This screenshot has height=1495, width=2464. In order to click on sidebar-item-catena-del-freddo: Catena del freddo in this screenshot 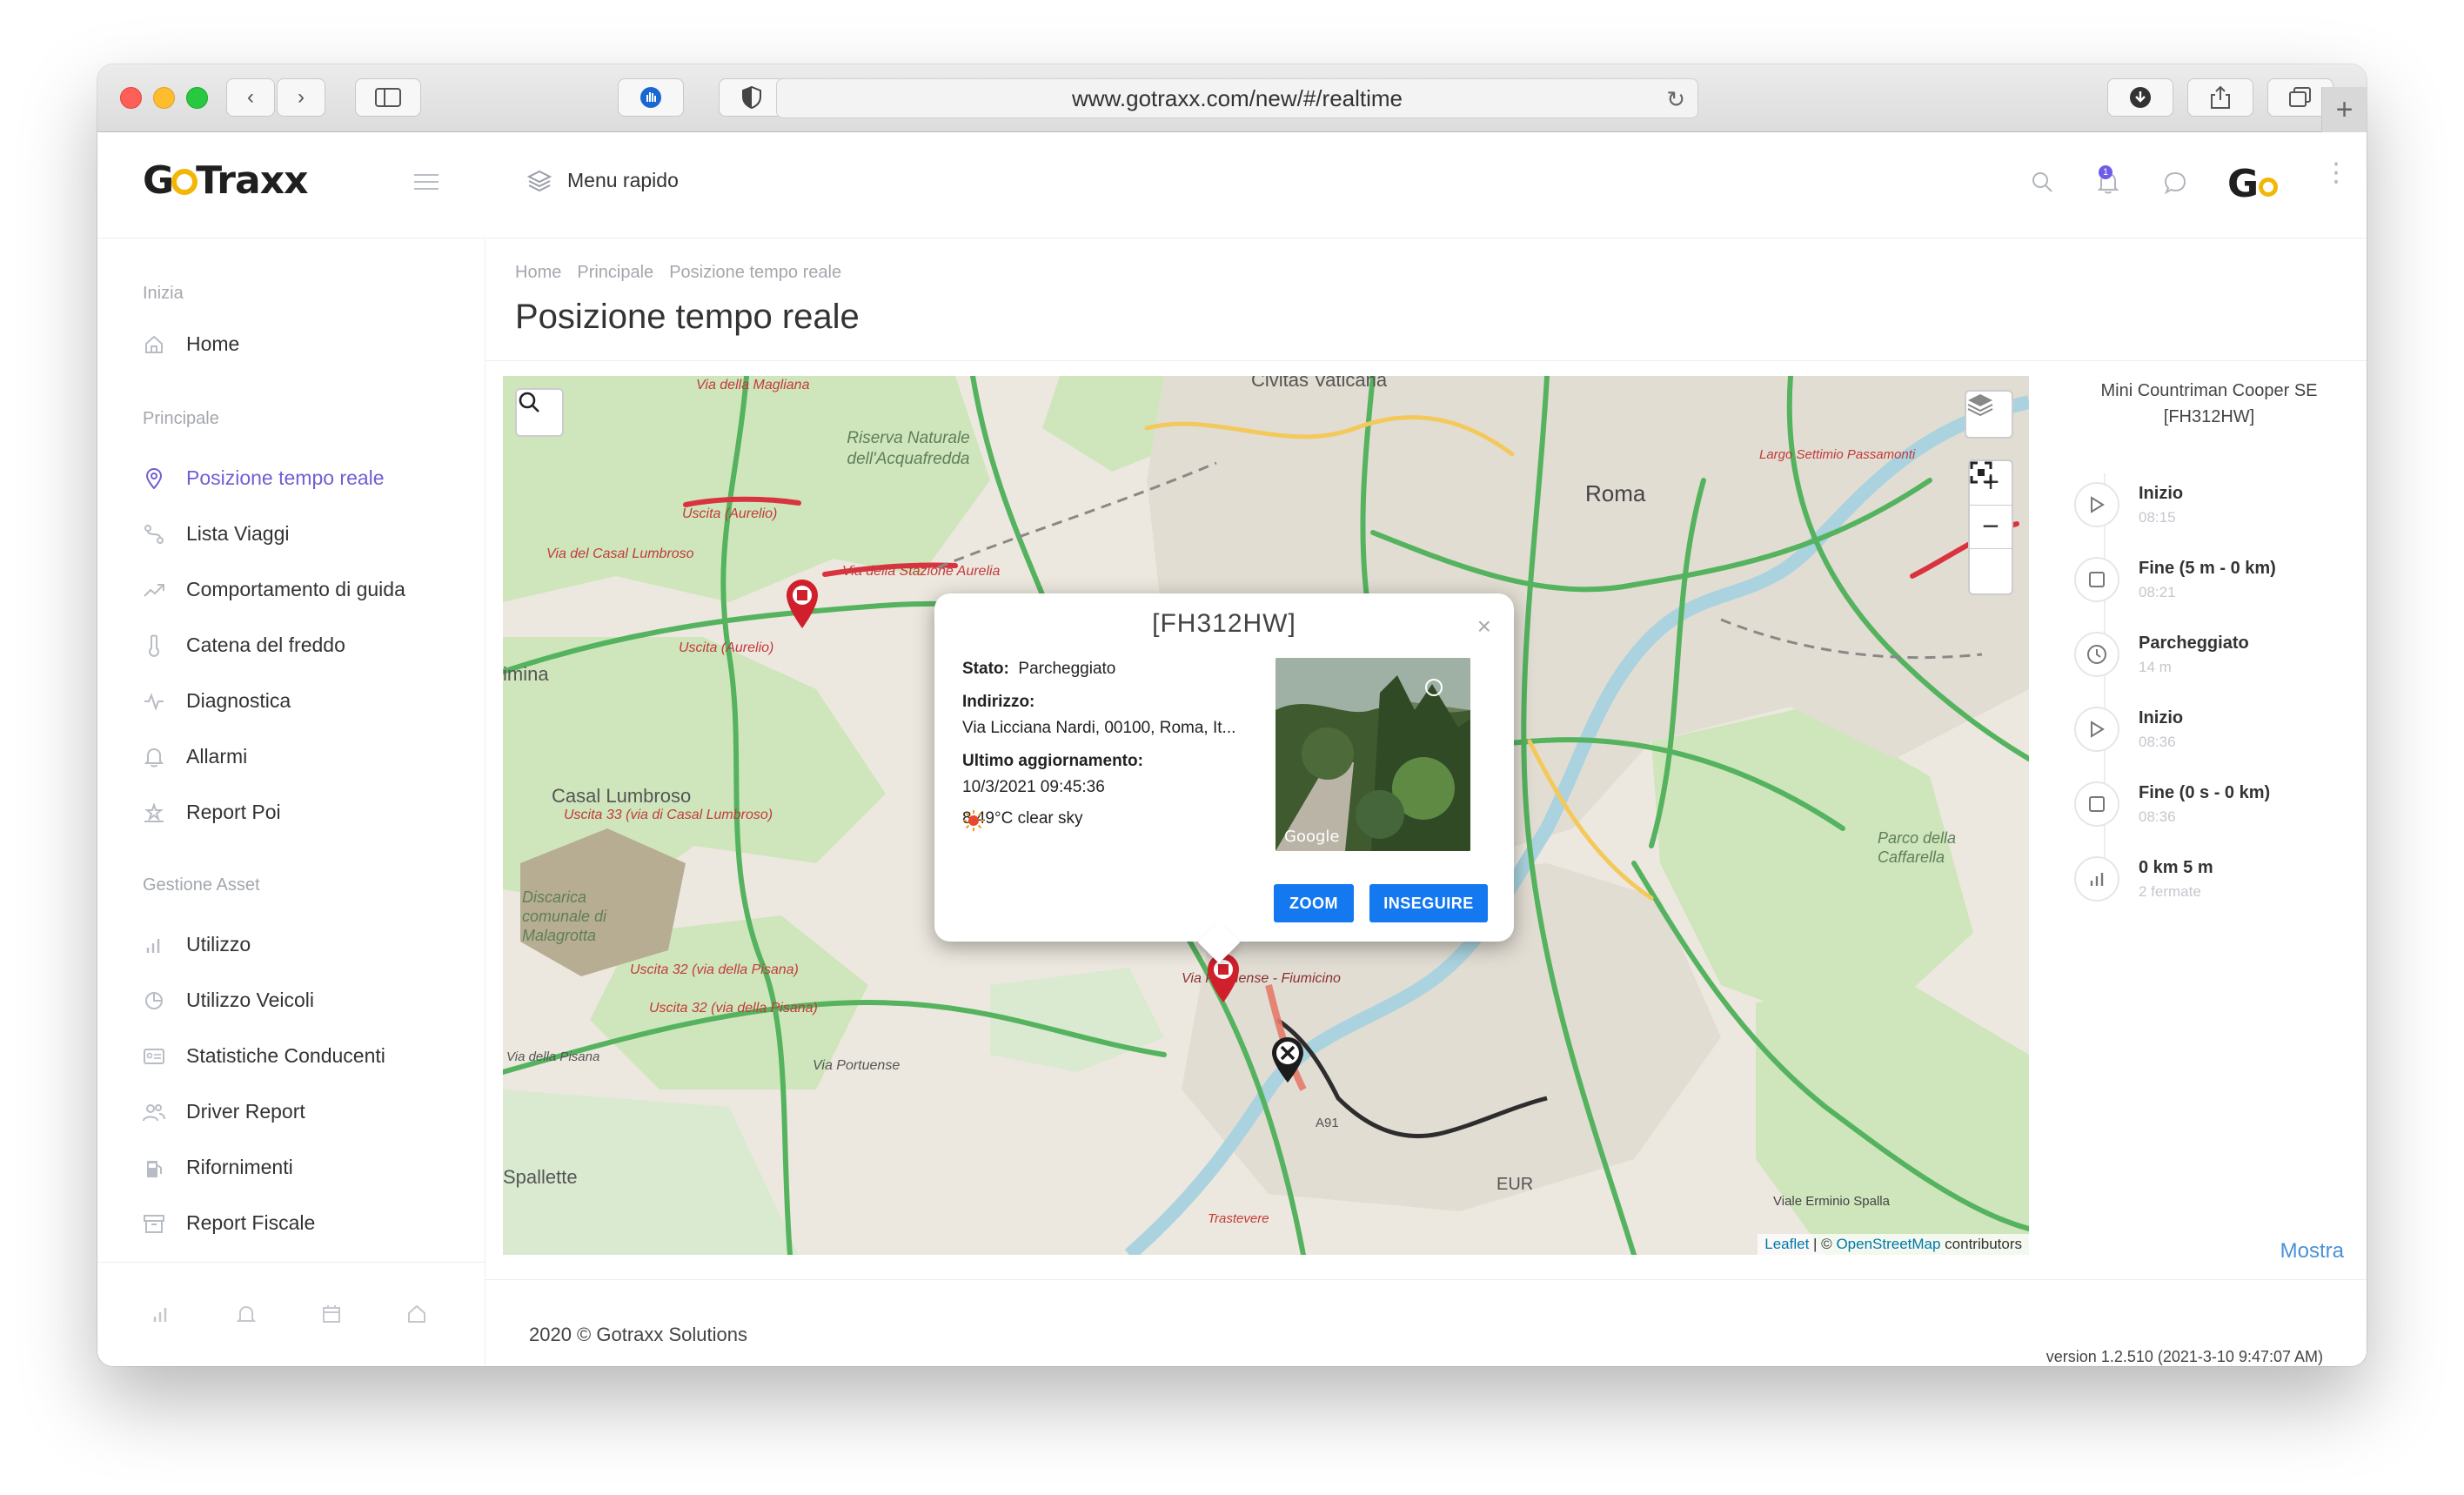, I will do `click(244, 645)`.